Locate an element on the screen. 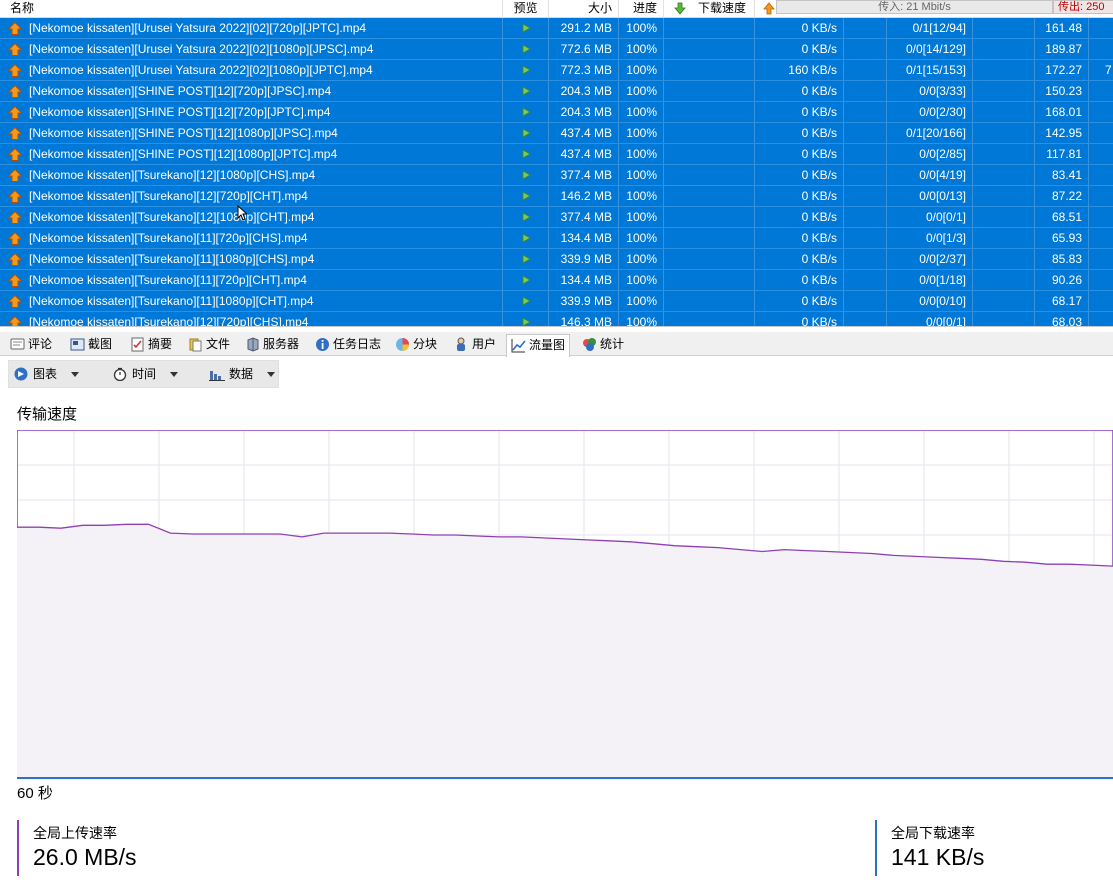 The width and height of the screenshot is (1113, 890). incoming-bandwidth-meter: 传入: 21 Mbit/s is located at coordinates (914, 7).